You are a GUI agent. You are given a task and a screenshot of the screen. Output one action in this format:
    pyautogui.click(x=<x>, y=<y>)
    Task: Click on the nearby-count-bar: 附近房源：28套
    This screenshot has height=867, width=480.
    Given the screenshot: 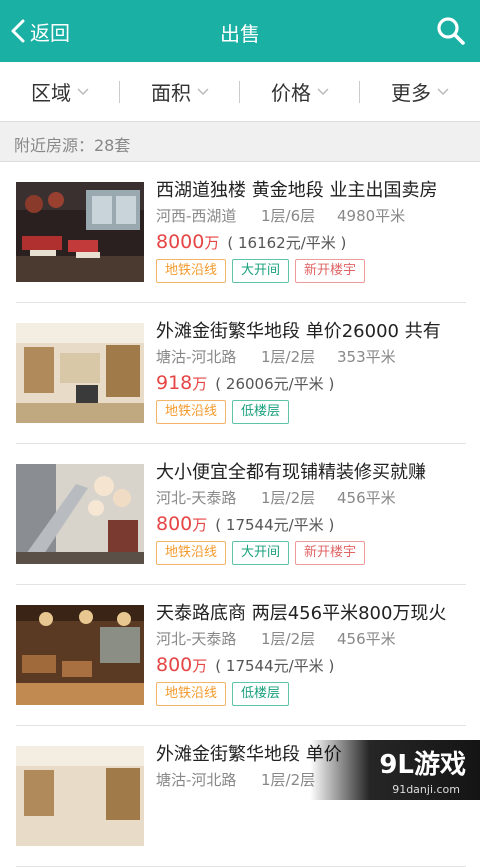 What is the action you would take?
    pyautogui.click(x=240, y=142)
    